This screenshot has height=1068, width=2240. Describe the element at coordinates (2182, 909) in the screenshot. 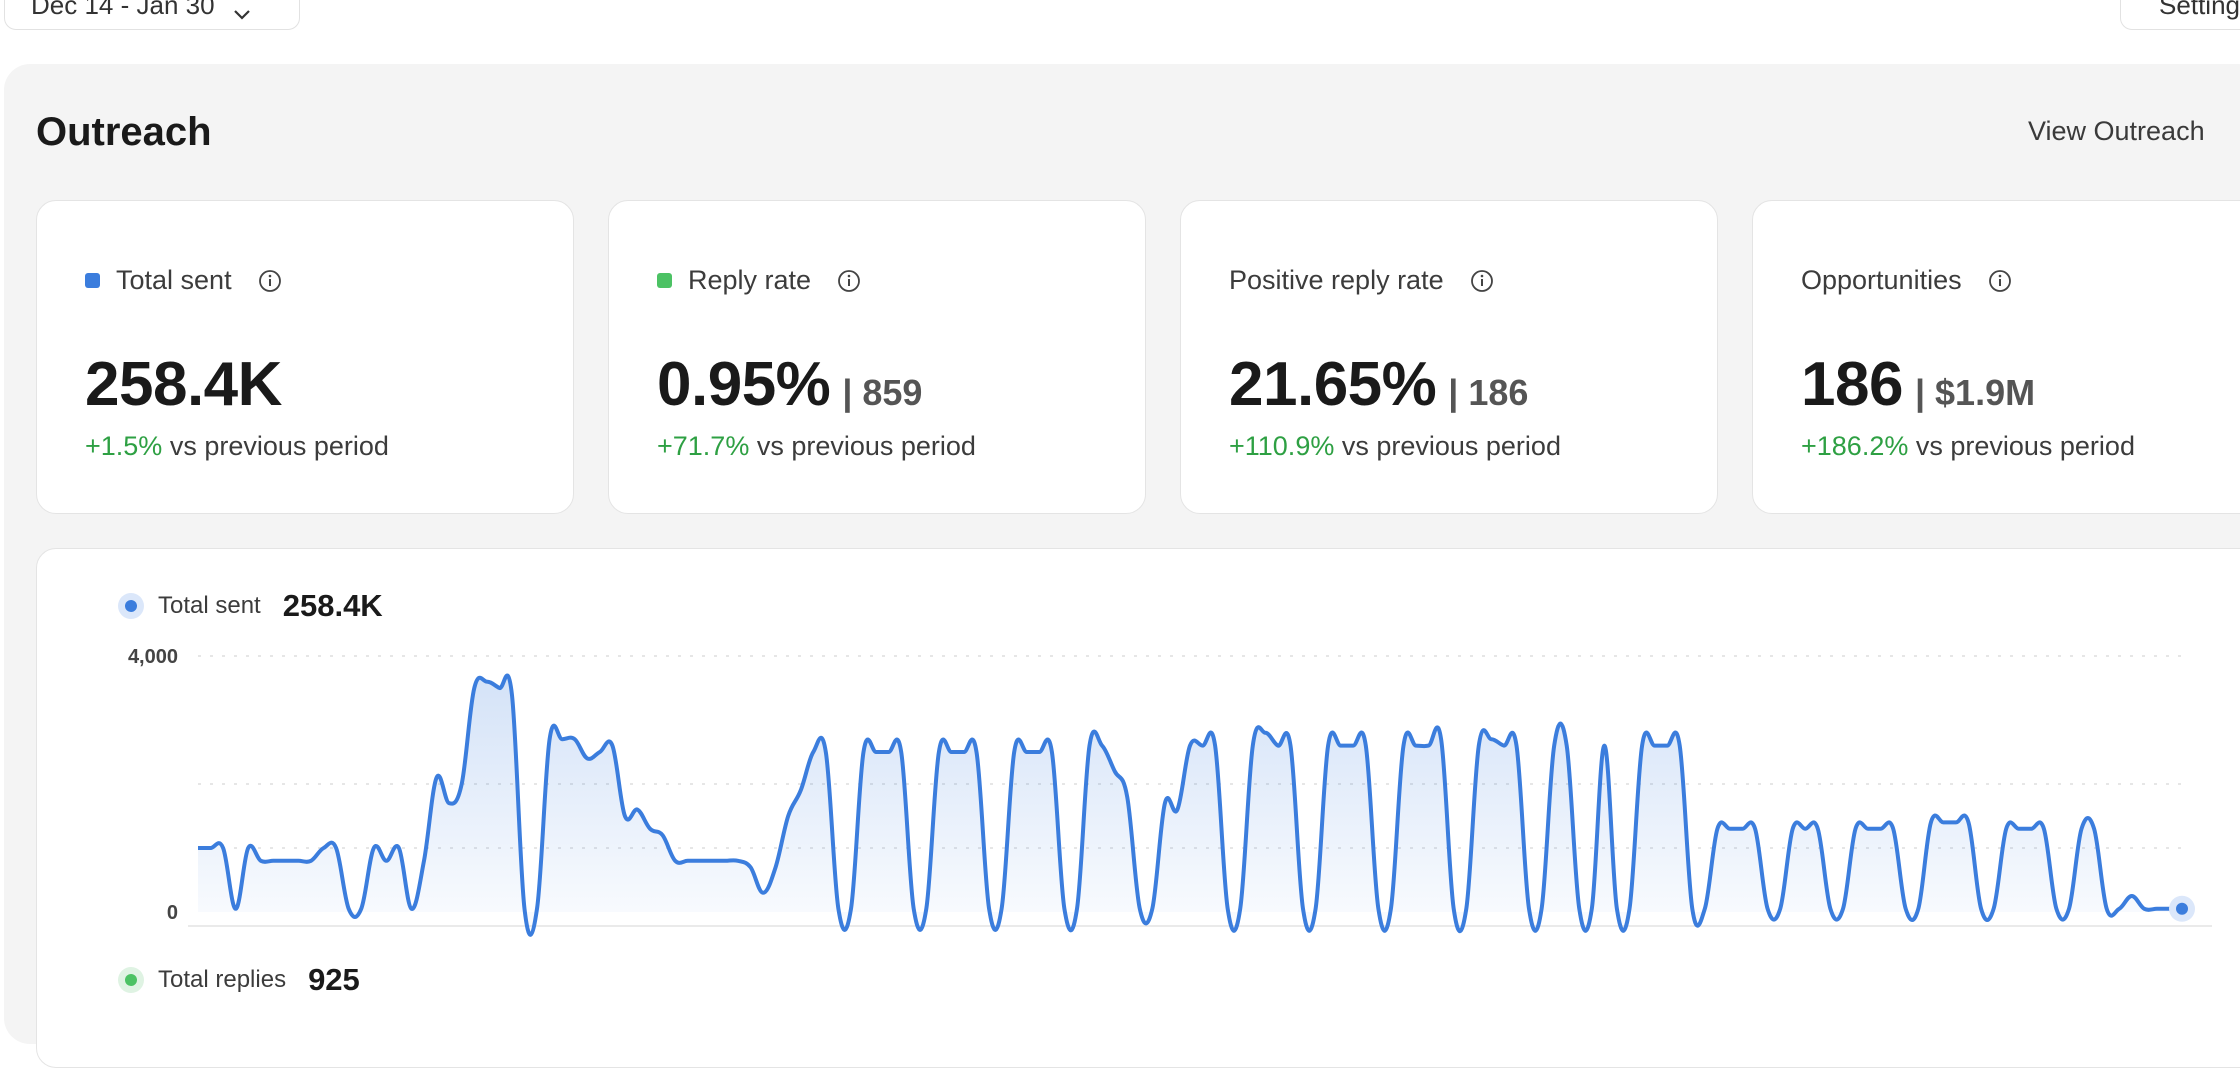

I see `last-point` at that location.